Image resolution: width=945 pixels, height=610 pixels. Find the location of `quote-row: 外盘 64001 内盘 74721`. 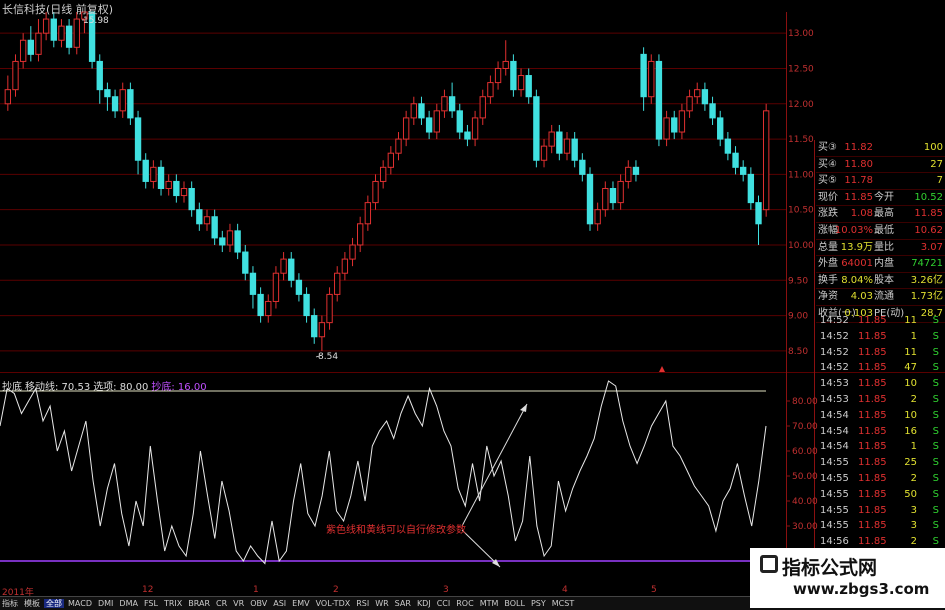

quote-row: 外盘 64001 内盘 74721 is located at coordinates (880, 264).